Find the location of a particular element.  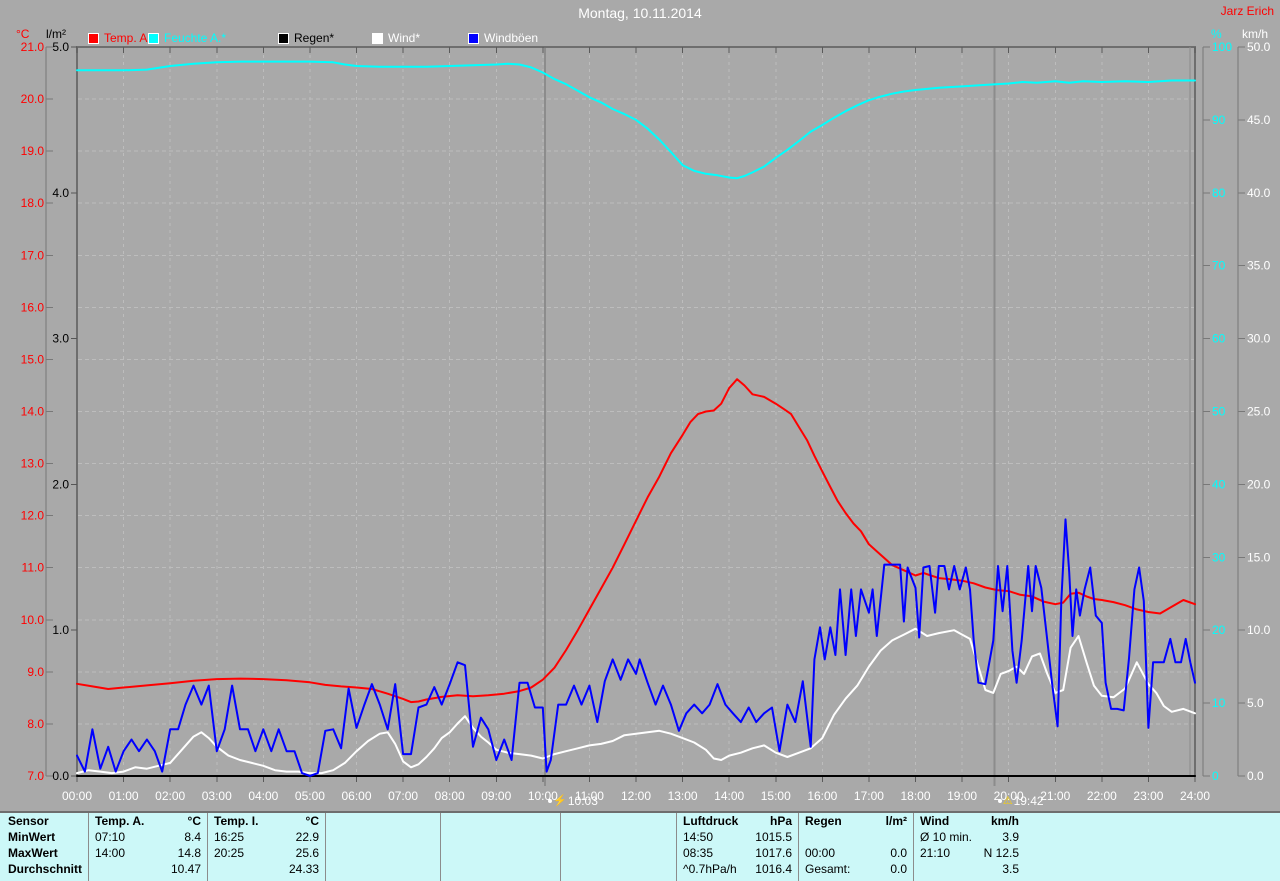

celsius-tick-label: 13.0 is located at coordinates (33, 464).